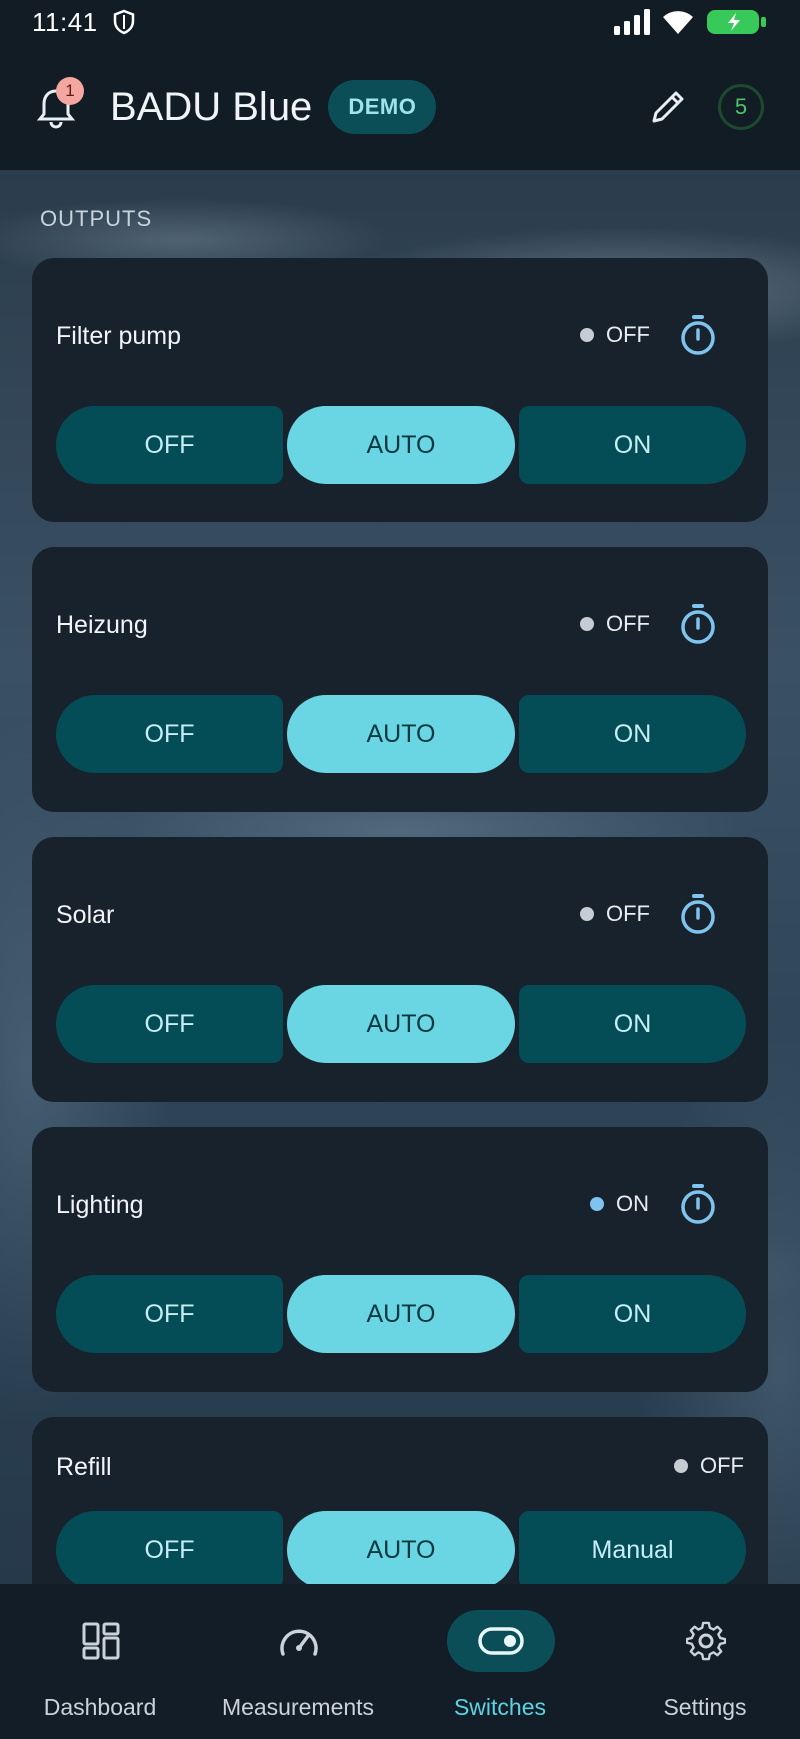  Describe the element at coordinates (65, 21) in the screenshot. I see `status-time: 11:41` at that location.